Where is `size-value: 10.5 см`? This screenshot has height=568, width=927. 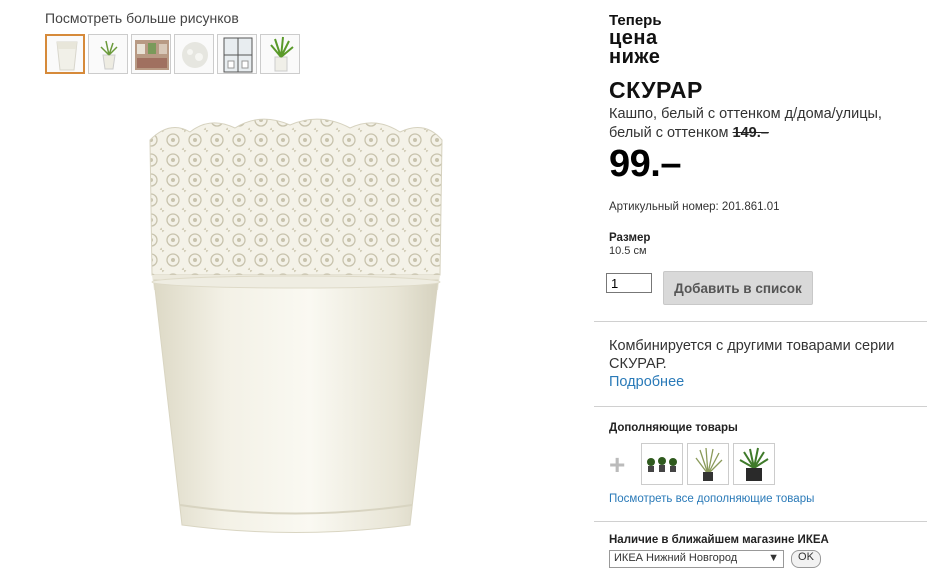
size-value: 10.5 см is located at coordinates (628, 251).